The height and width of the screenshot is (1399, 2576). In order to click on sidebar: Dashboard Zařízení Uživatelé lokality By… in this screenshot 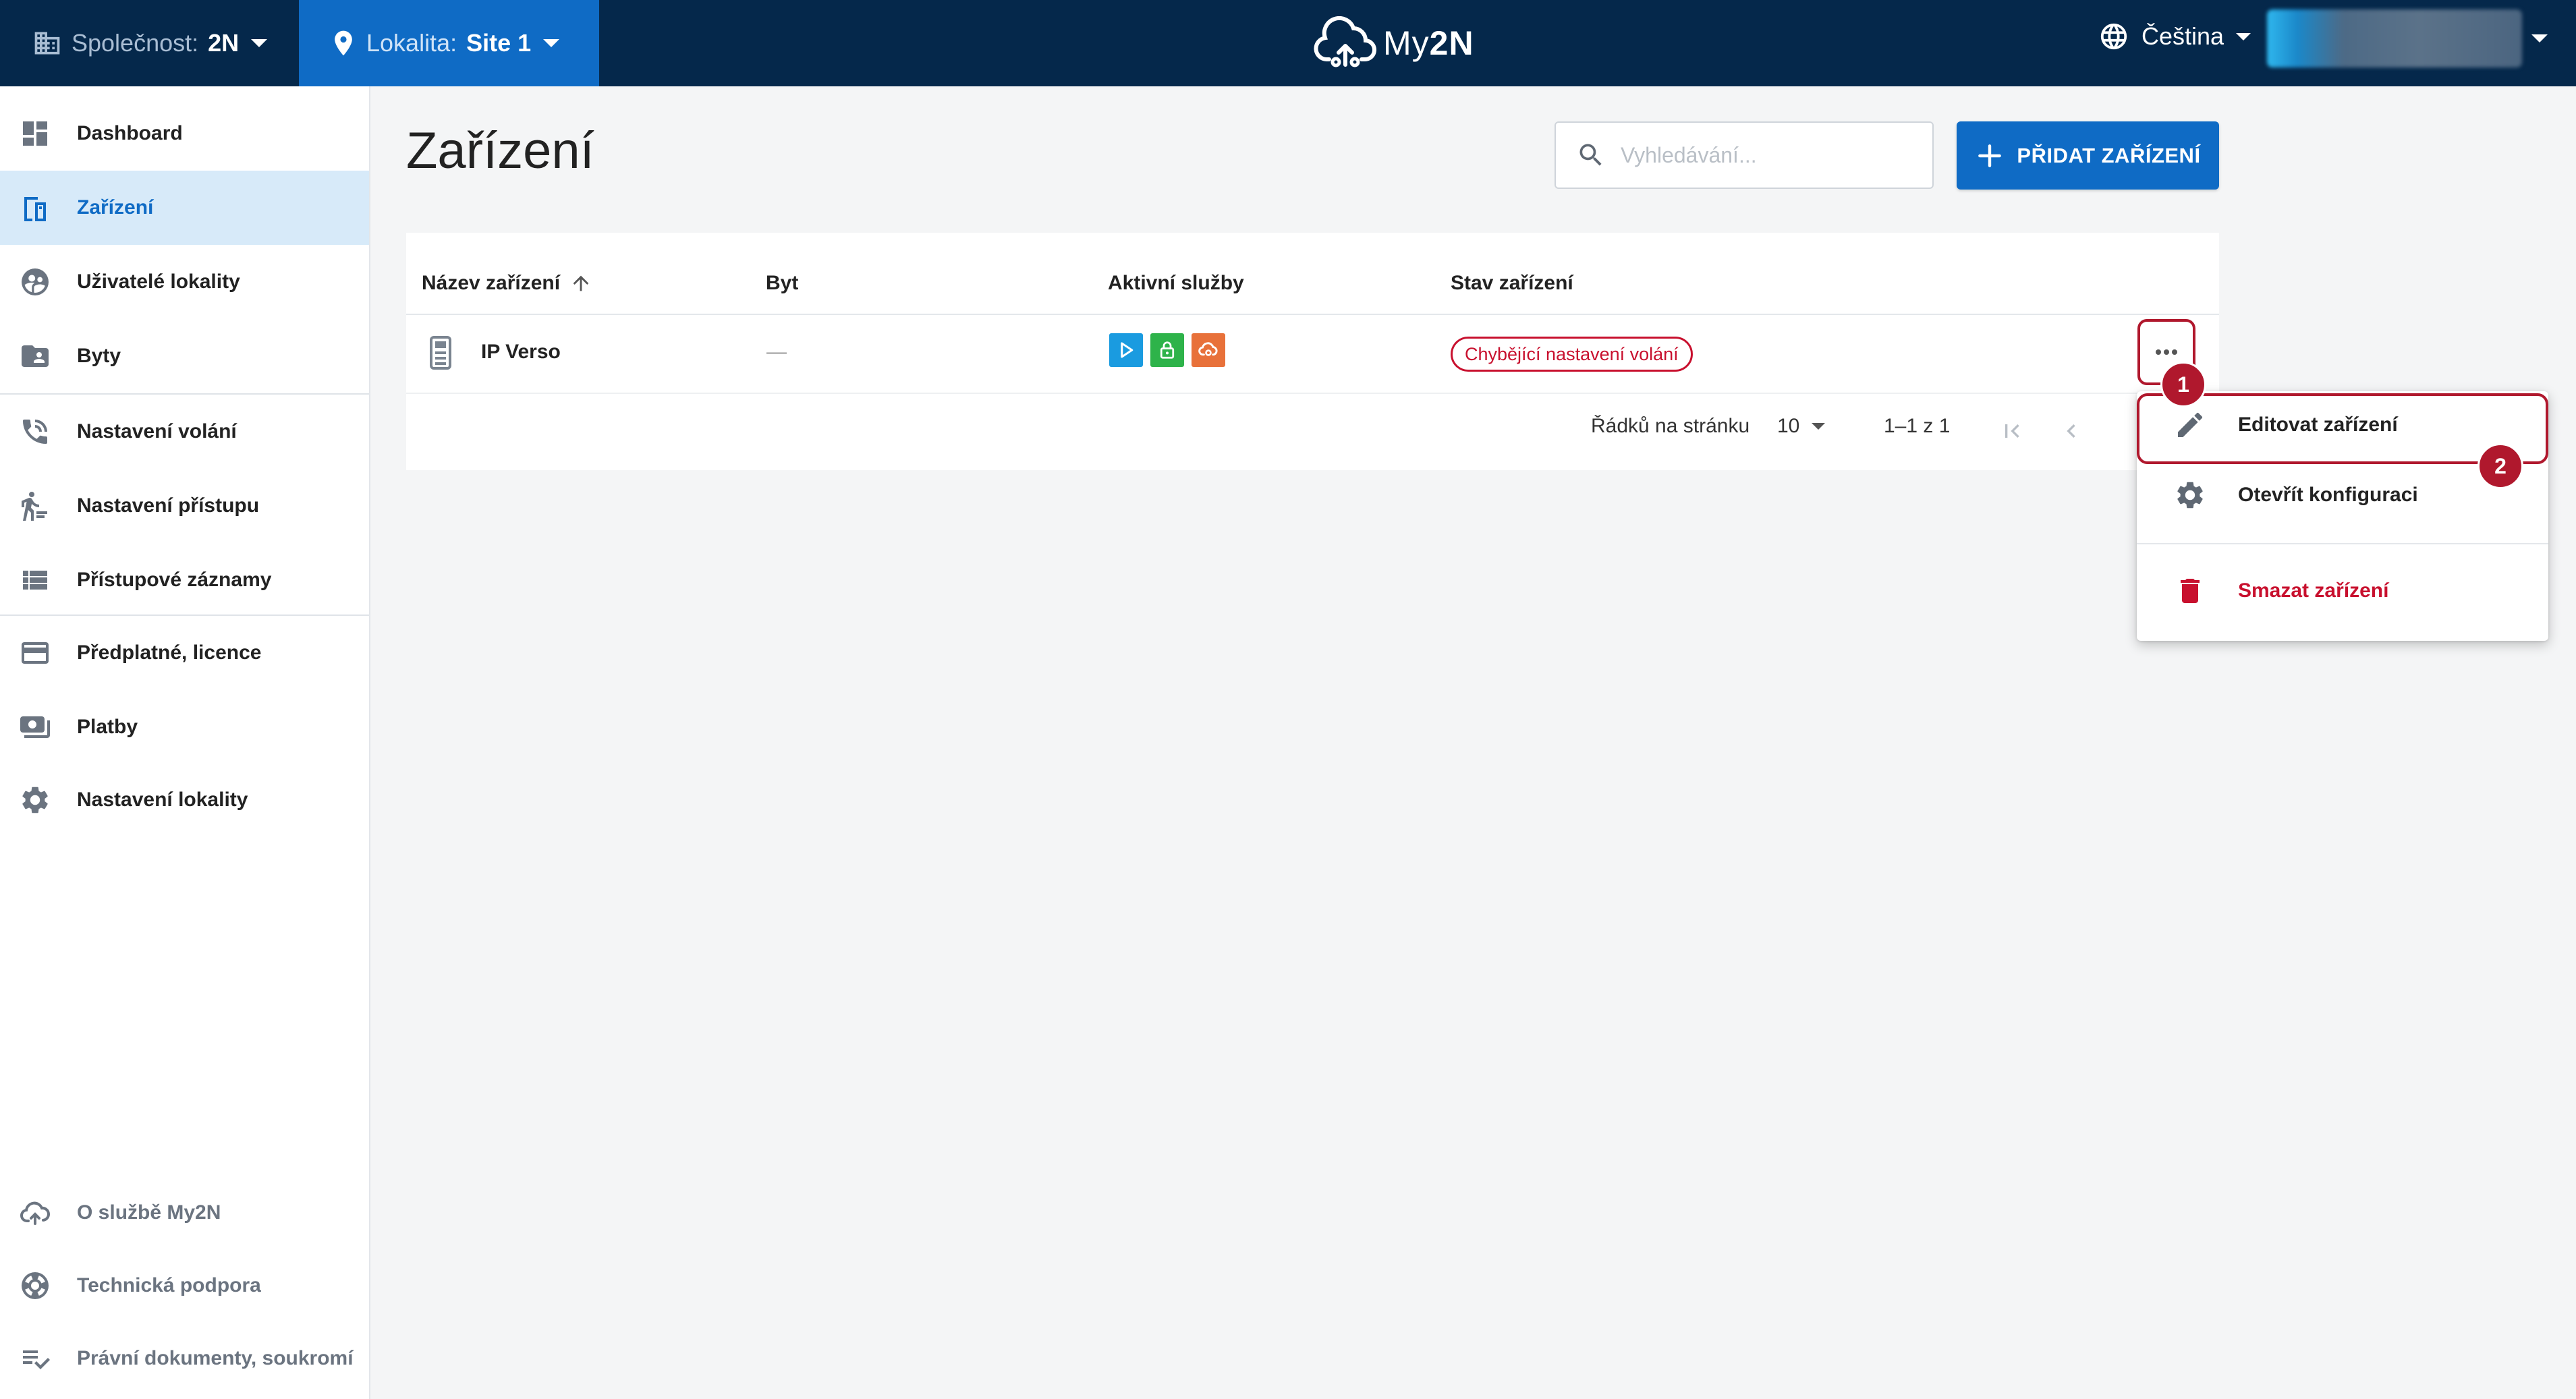, I will do `click(185, 742)`.